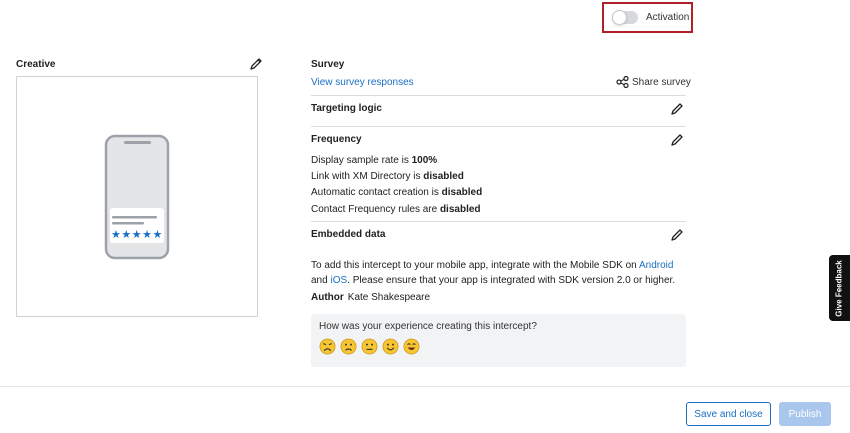 The image size is (850, 433). I want to click on share-icon, so click(622, 82).